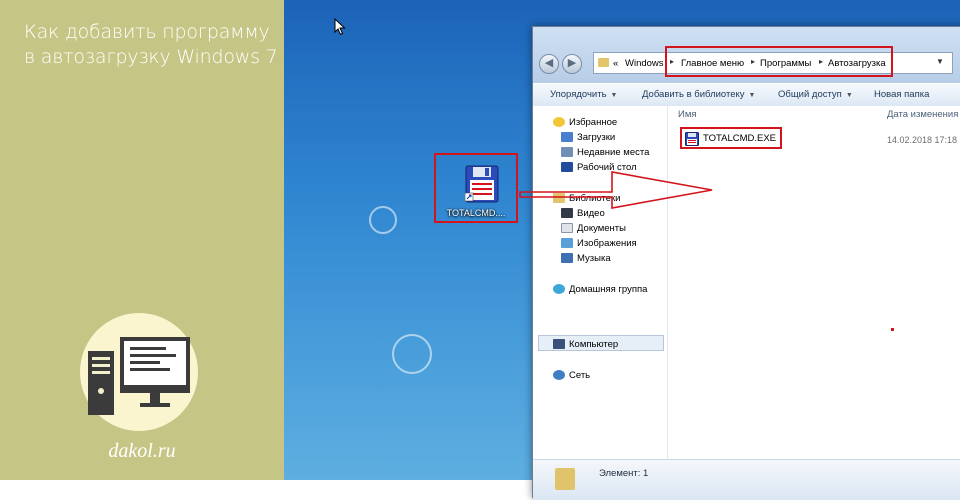  What do you see at coordinates (591, 213) in the screenshot?
I see `nav-video-label: Видео` at bounding box center [591, 213].